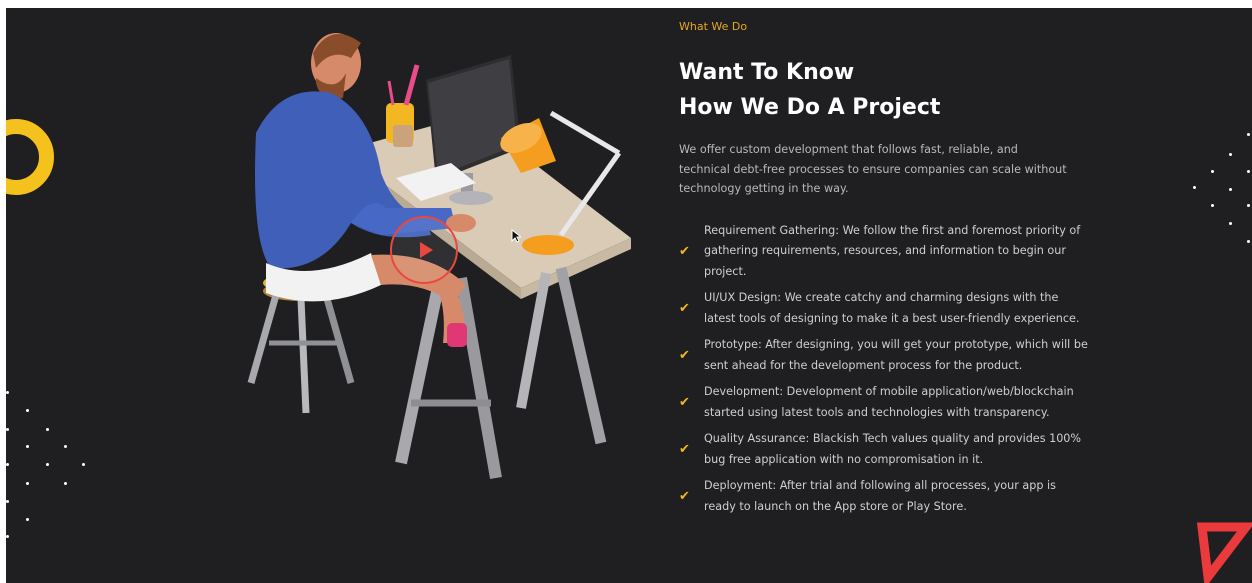 The height and width of the screenshot is (583, 1252). I want to click on section-headline: Want To Know How We Do A Project, so click(889, 90).